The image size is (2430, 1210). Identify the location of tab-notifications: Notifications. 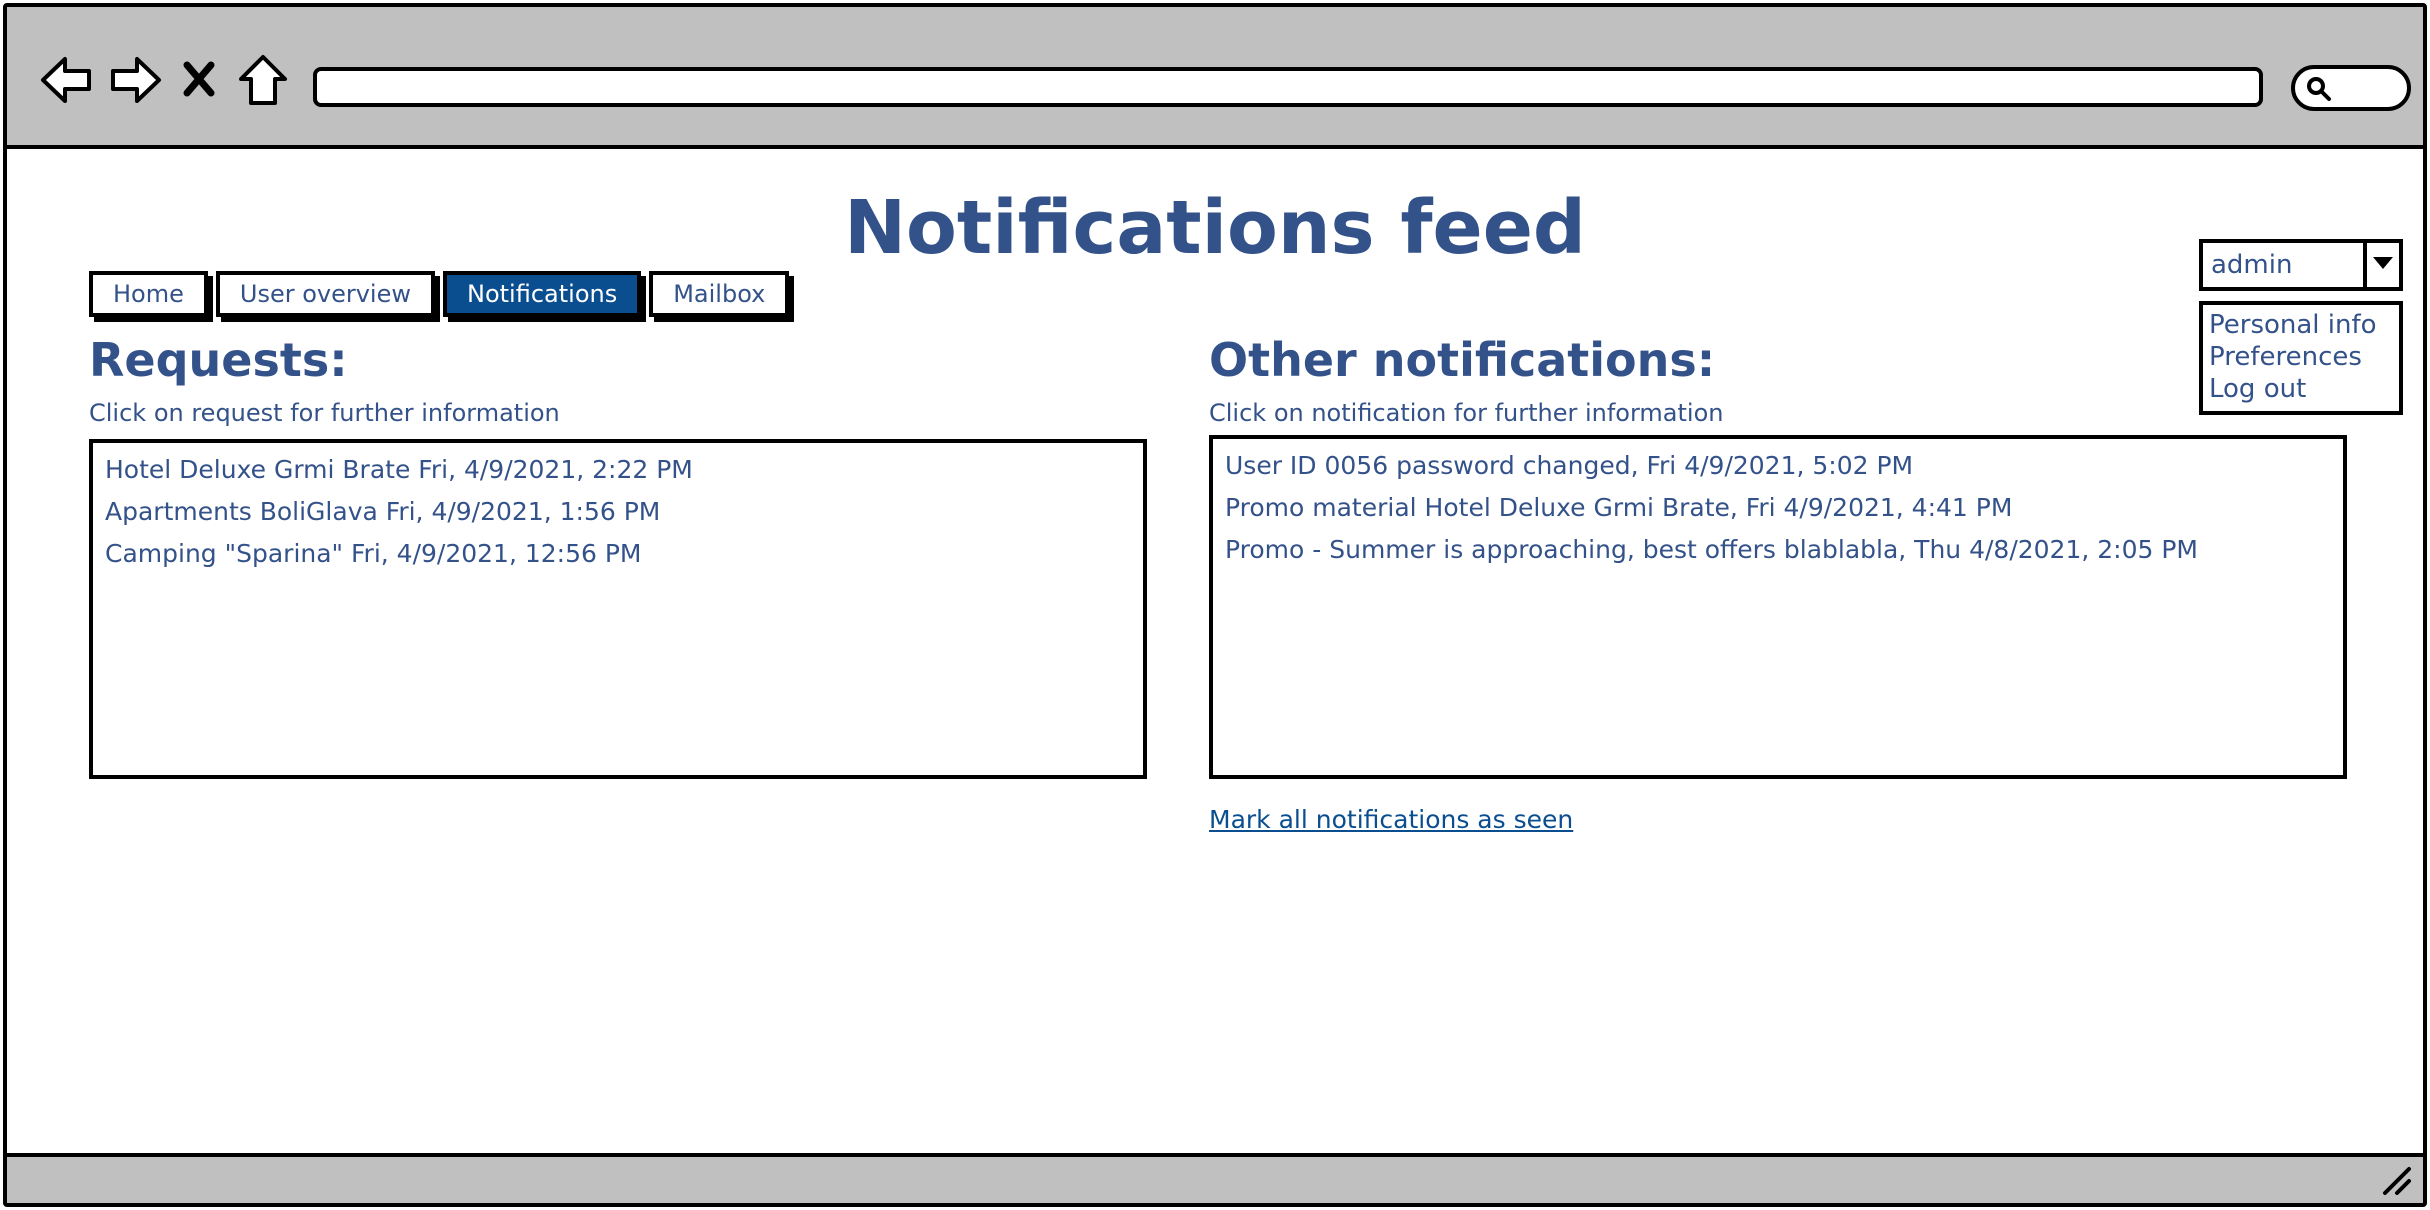
(542, 294).